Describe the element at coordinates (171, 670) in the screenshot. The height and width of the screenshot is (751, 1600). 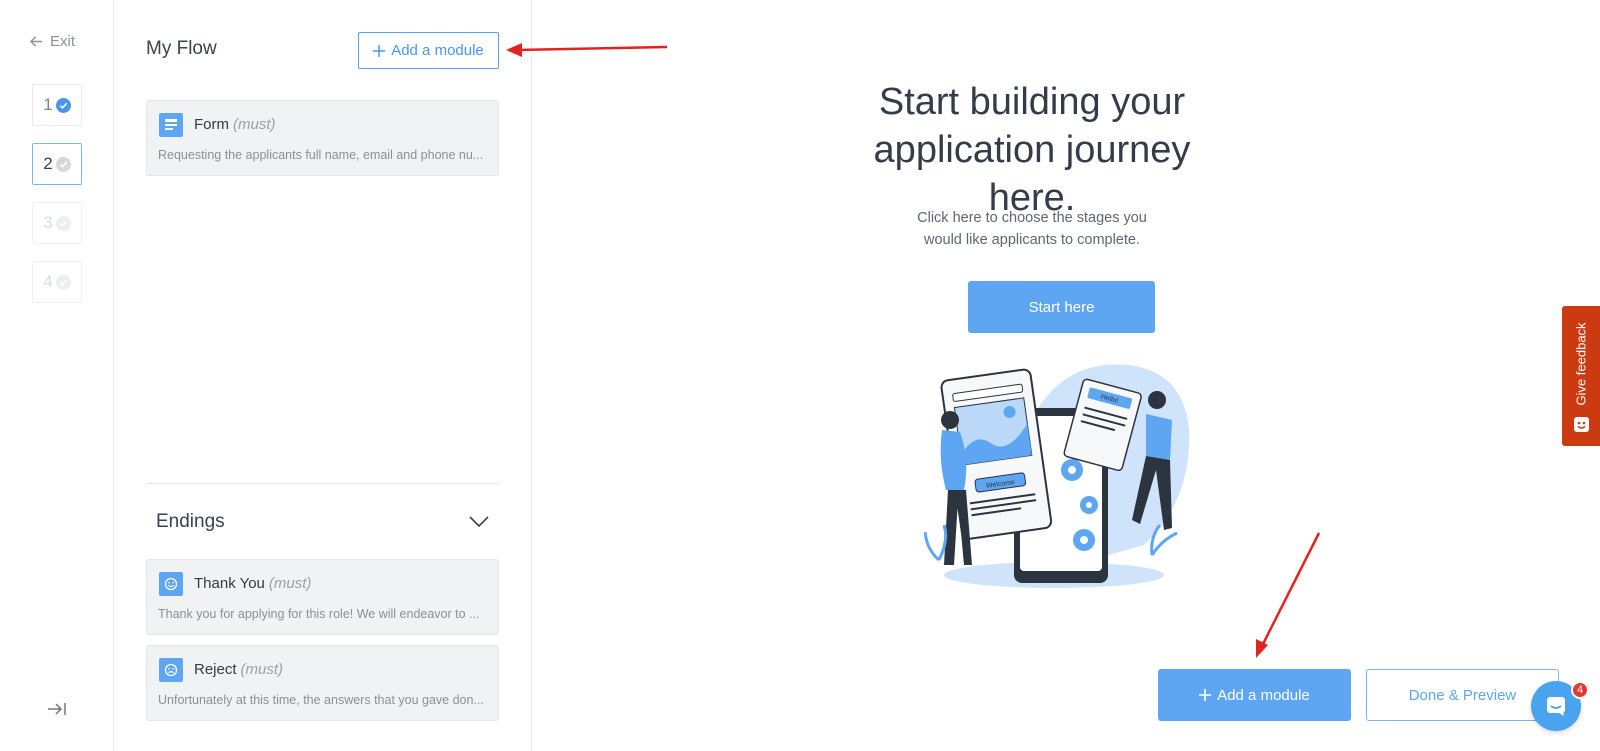
I see `sad-icon` at that location.